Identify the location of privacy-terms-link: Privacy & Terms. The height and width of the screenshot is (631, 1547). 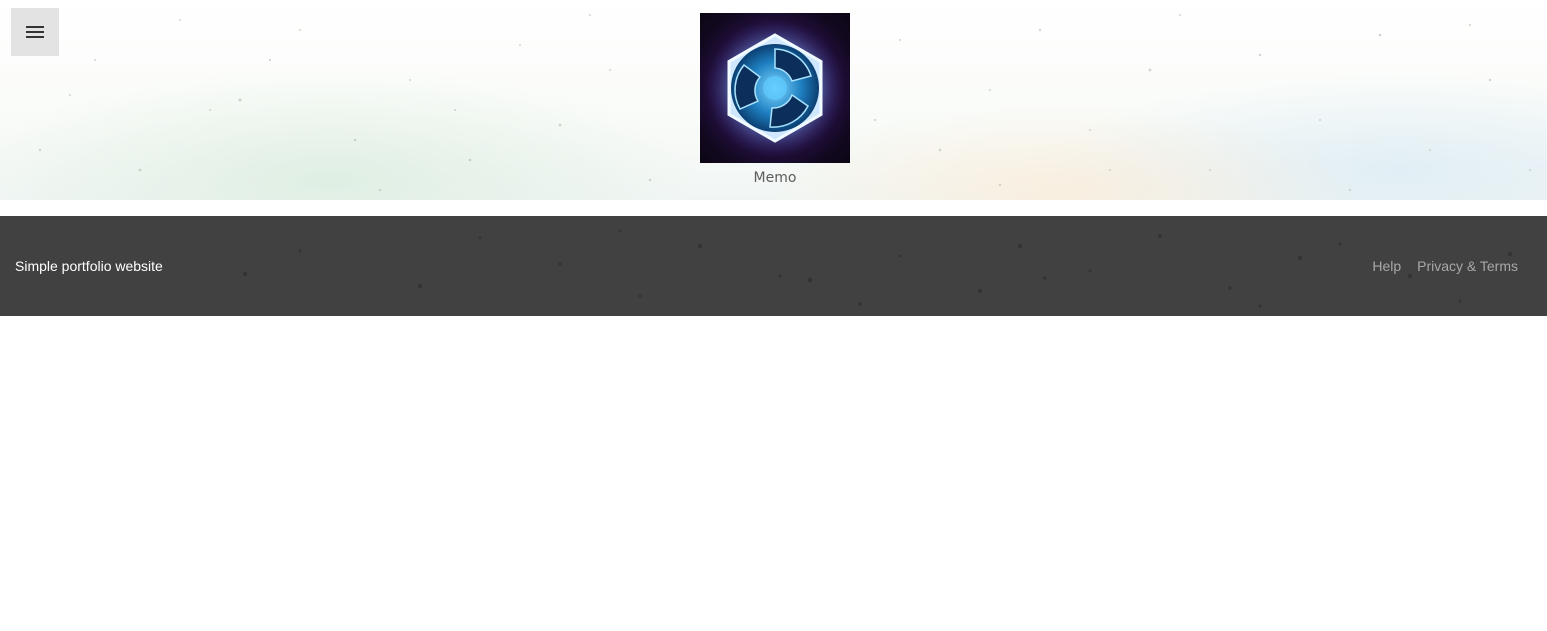
(1467, 266).